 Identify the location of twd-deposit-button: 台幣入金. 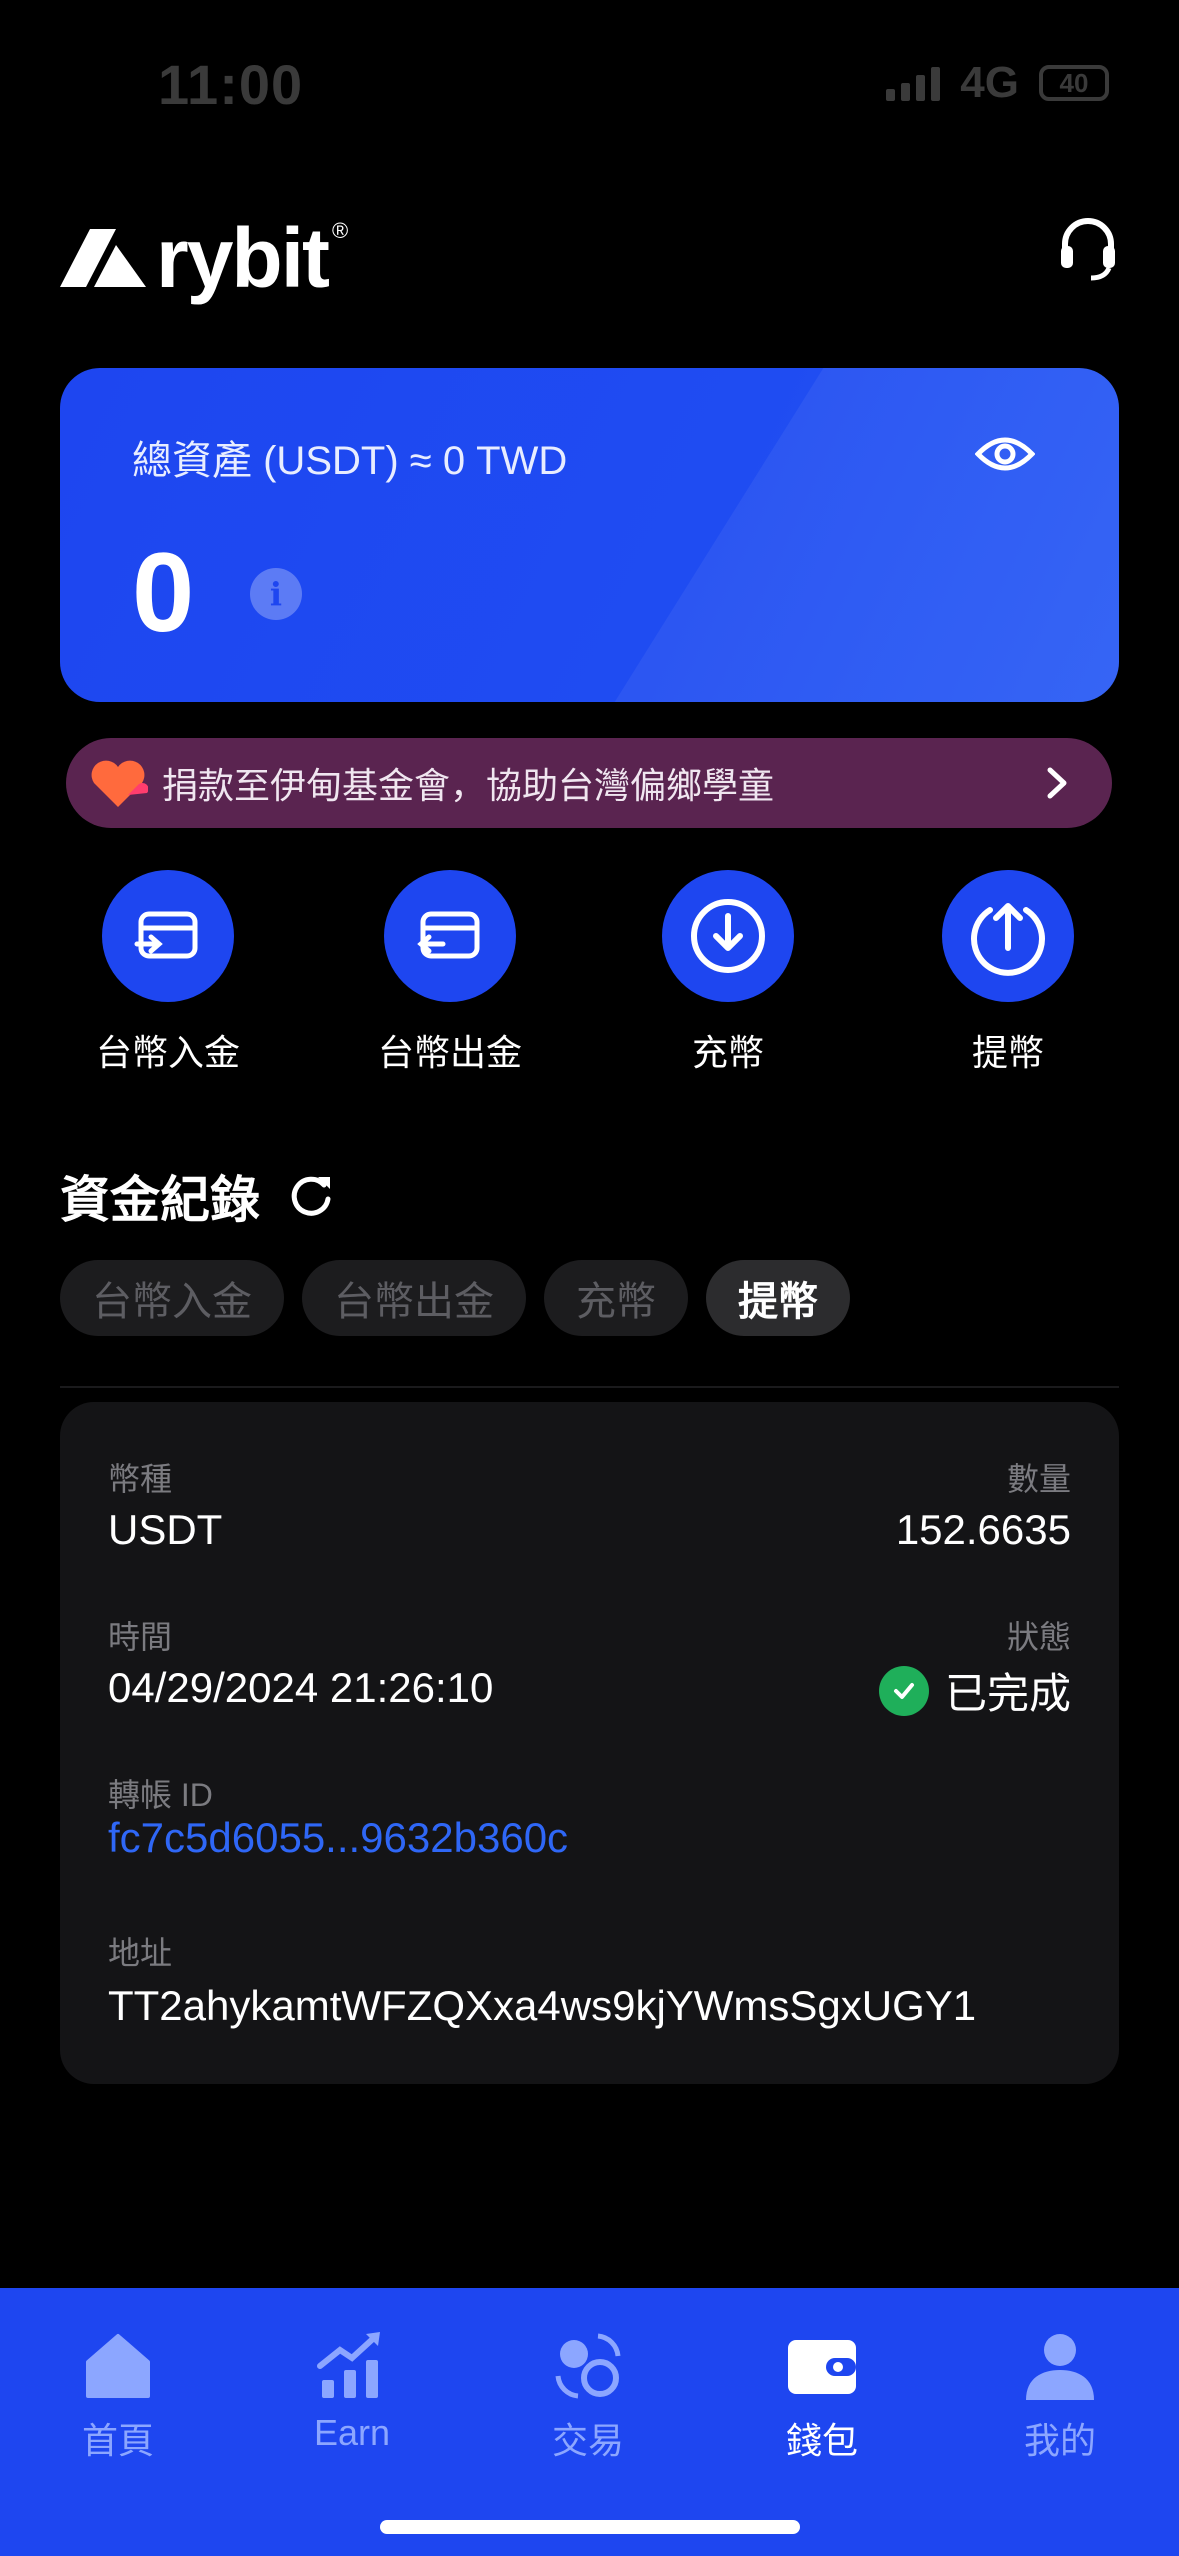
(168, 973).